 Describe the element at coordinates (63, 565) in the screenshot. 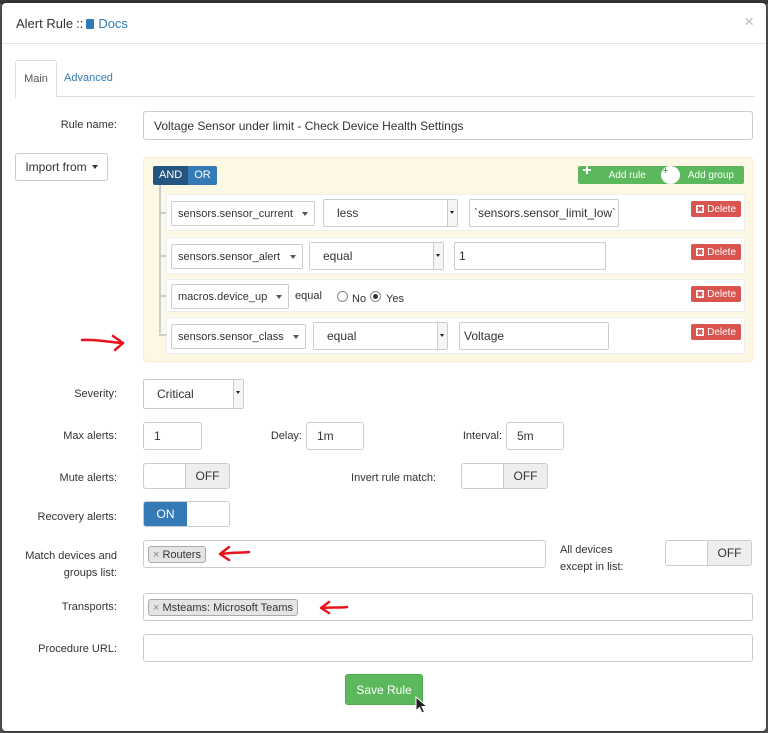

I see `match-devices-label: Match devices and groups list:` at that location.